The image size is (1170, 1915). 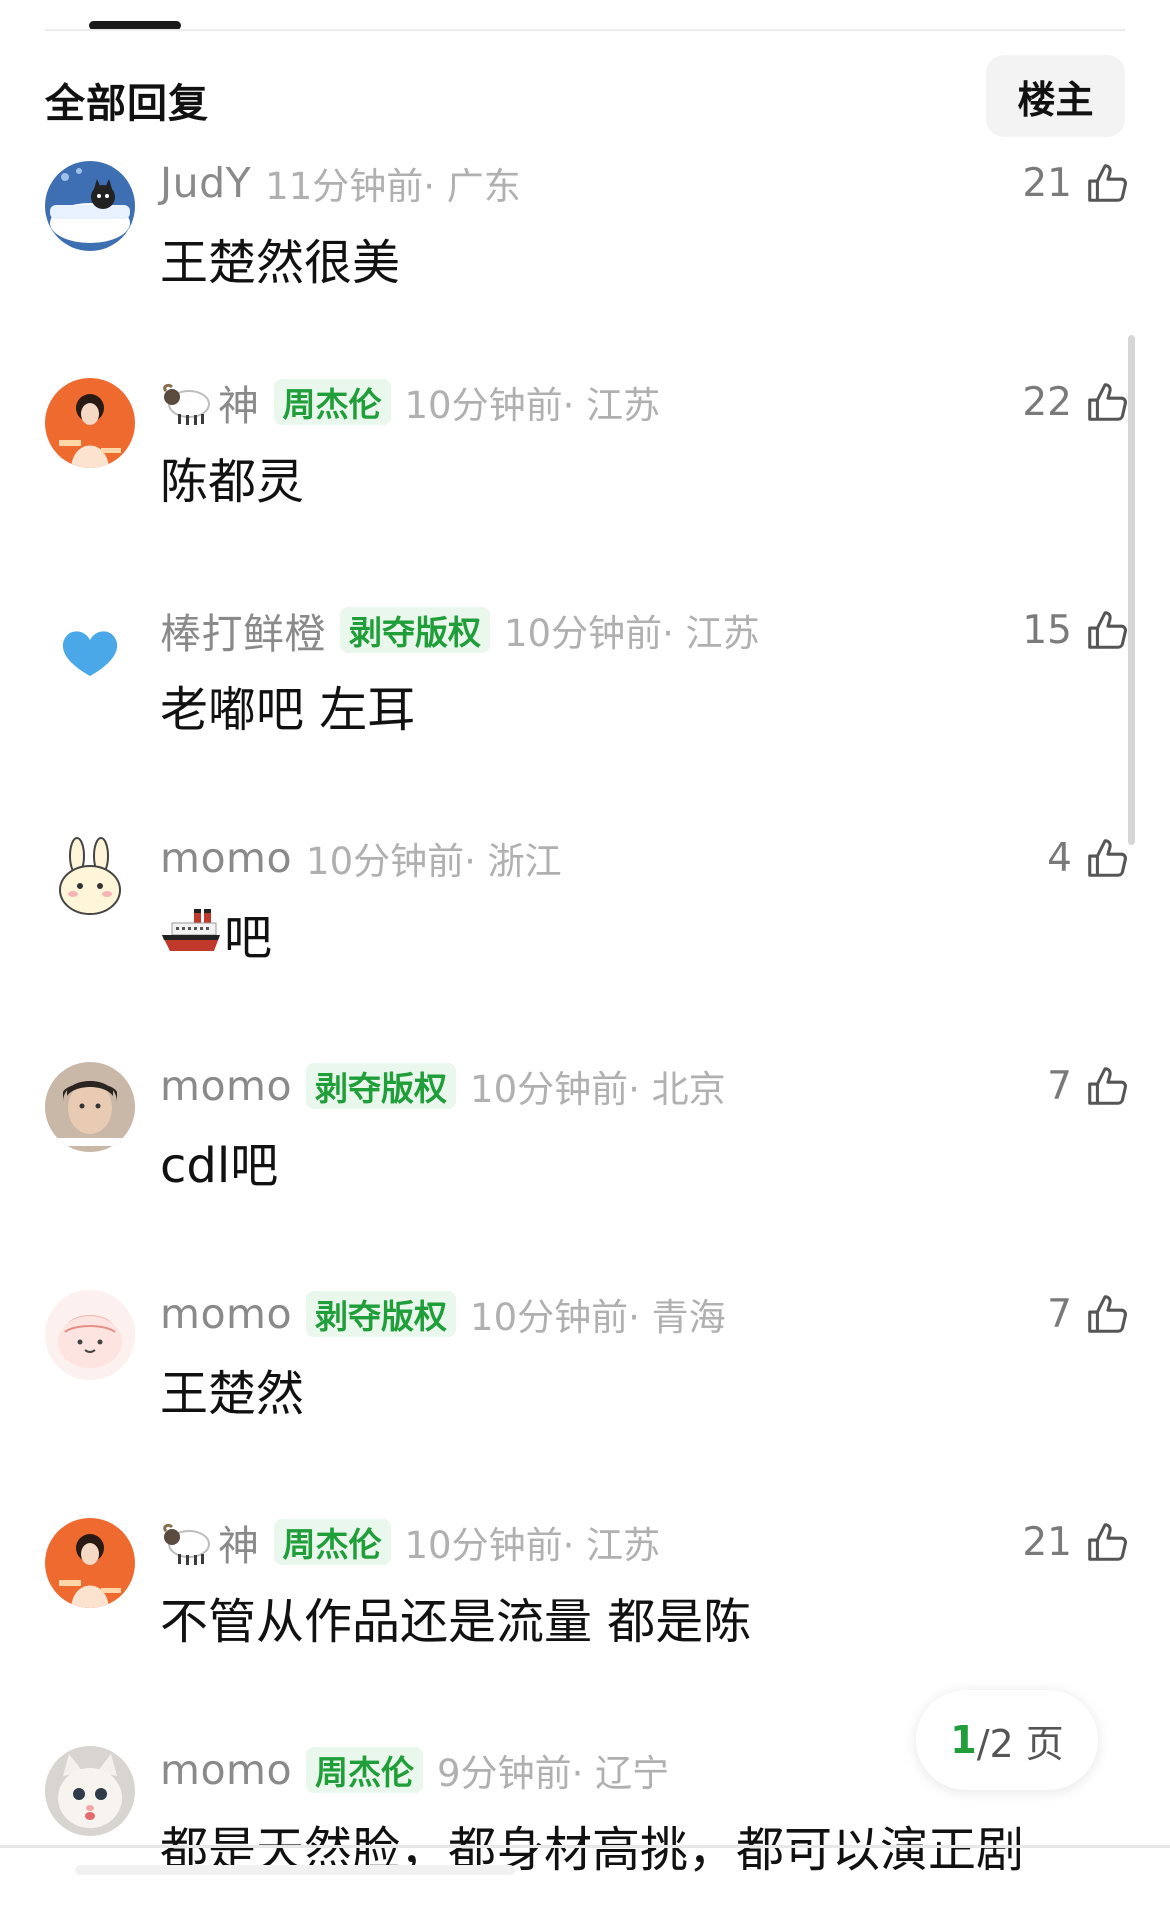 I want to click on current-page: 1, so click(x=963, y=1740).